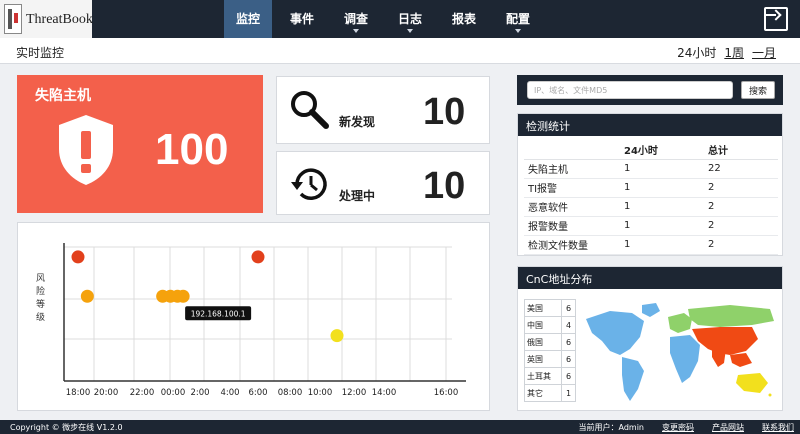 Image resolution: width=800 pixels, height=434 pixels. Describe the element at coordinates (199, 393) in the screenshot. I see `x-tick-label: 2:00` at that location.